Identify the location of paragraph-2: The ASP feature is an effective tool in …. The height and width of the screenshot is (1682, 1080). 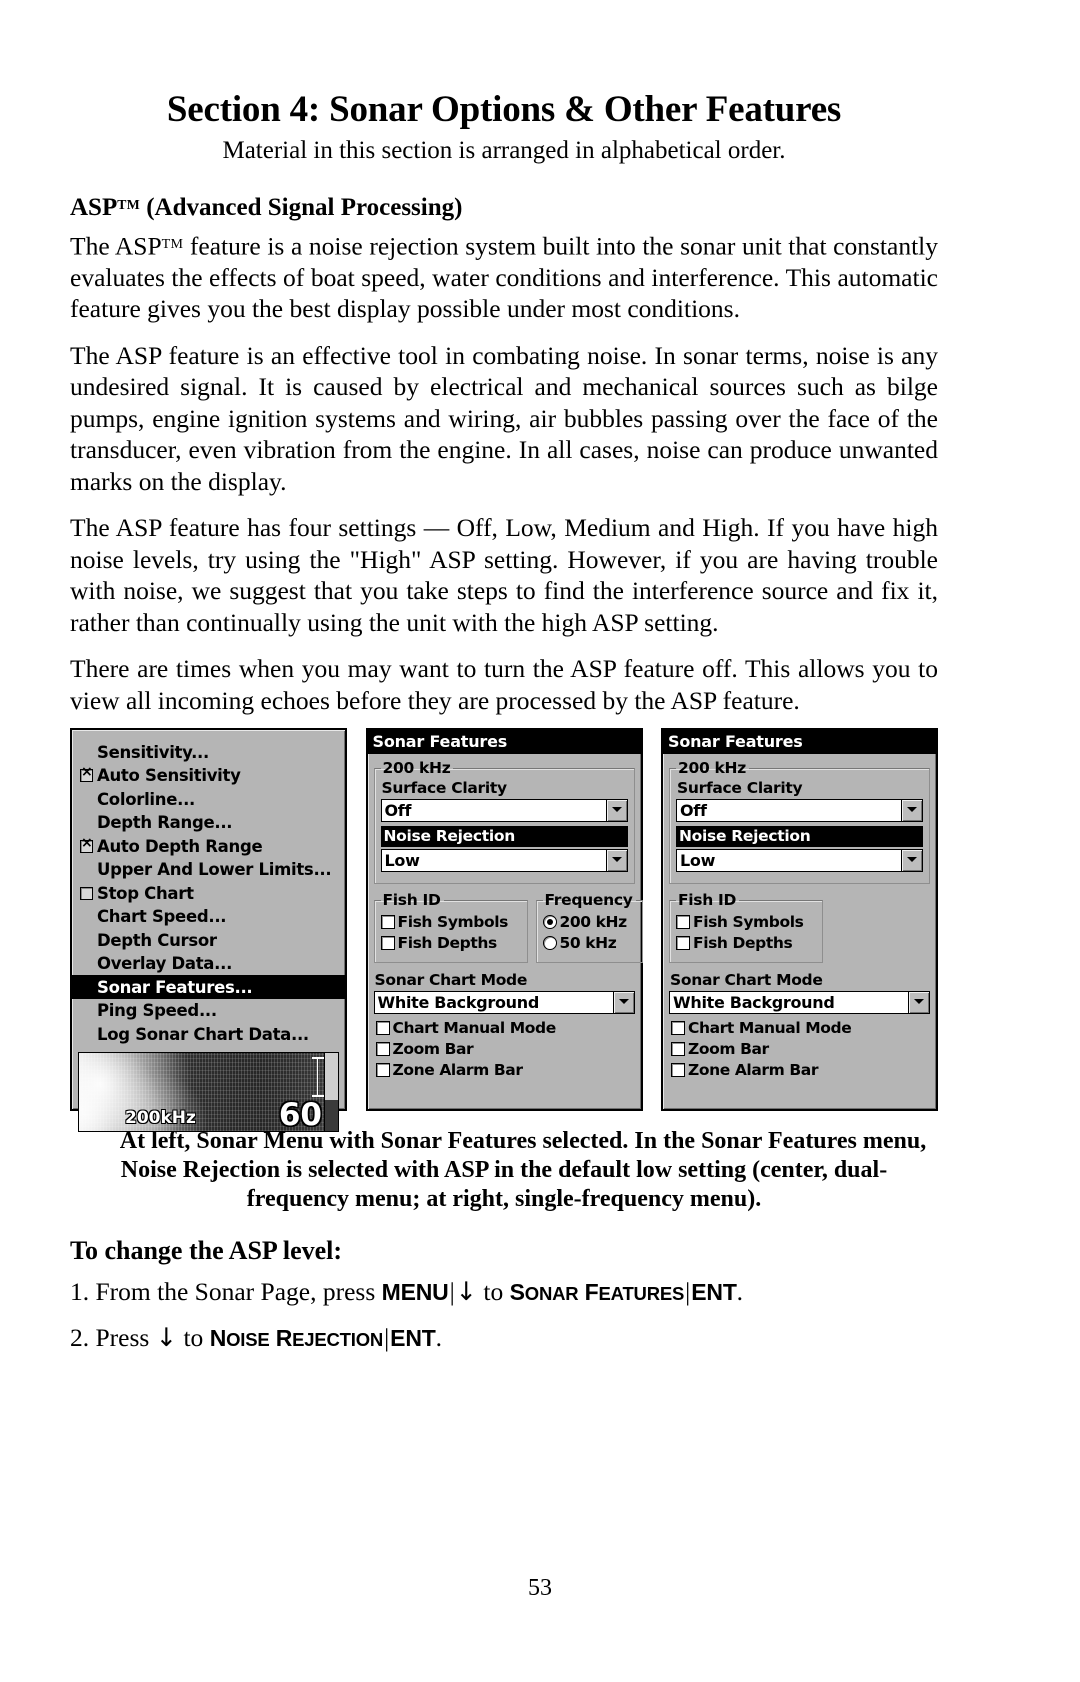
(504, 418).